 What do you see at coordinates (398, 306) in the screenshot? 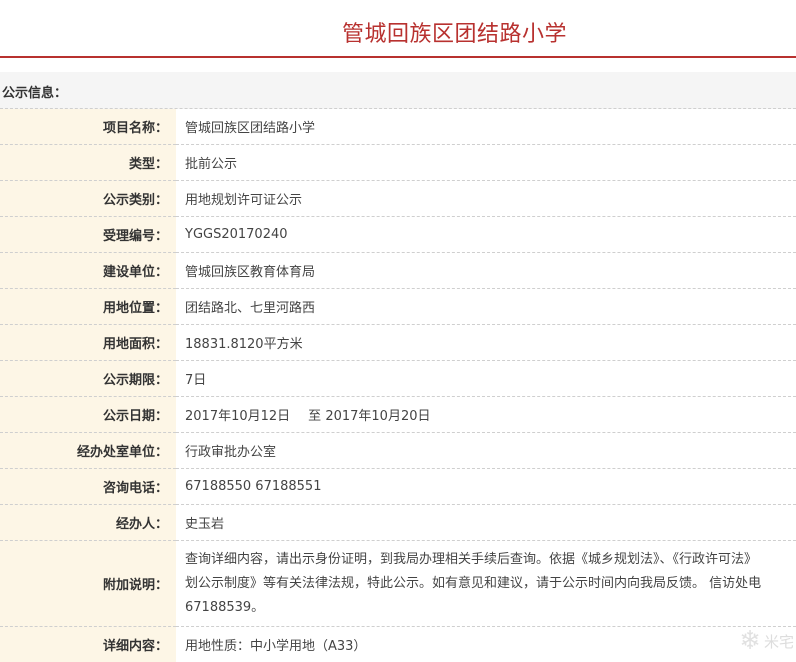
I see `row-location: 用地位置： 团结路北、七里河路西` at bounding box center [398, 306].